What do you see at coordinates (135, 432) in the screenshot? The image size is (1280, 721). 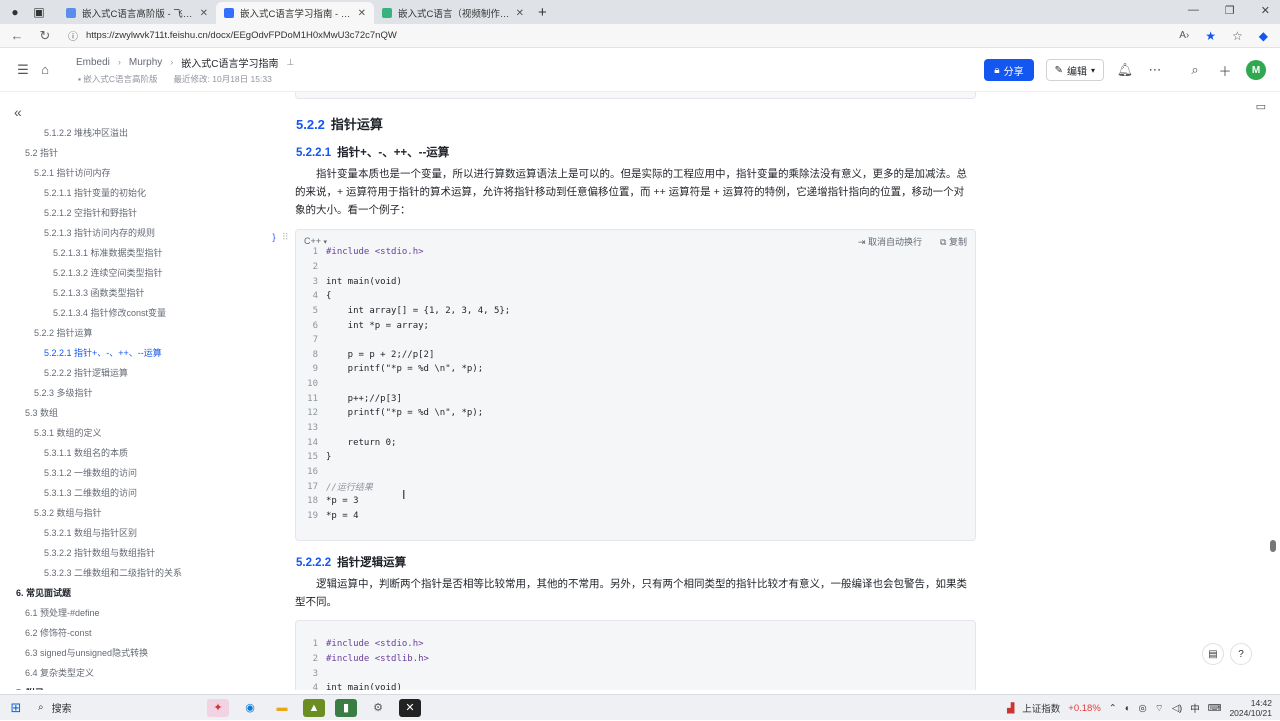 I see `toc-item: 5.3.1 数组的定义` at bounding box center [135, 432].